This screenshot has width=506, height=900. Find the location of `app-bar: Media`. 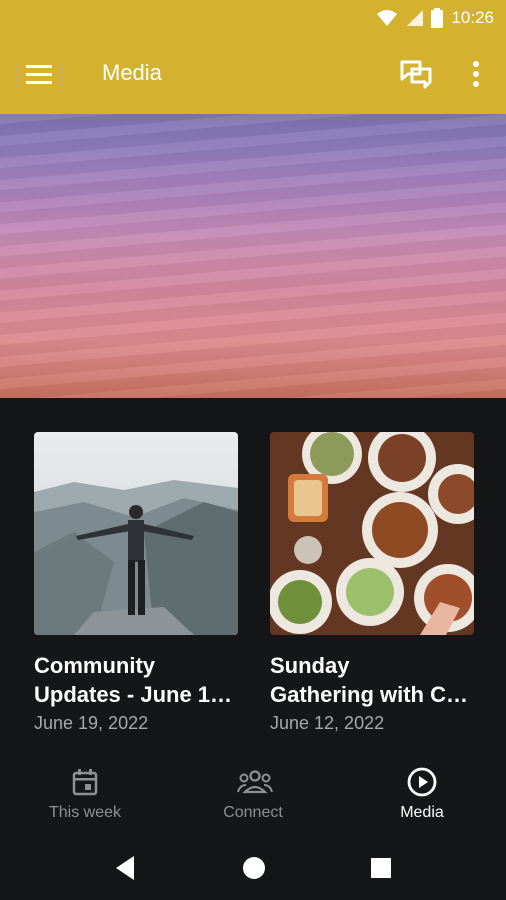

app-bar: Media is located at coordinates (253, 75).